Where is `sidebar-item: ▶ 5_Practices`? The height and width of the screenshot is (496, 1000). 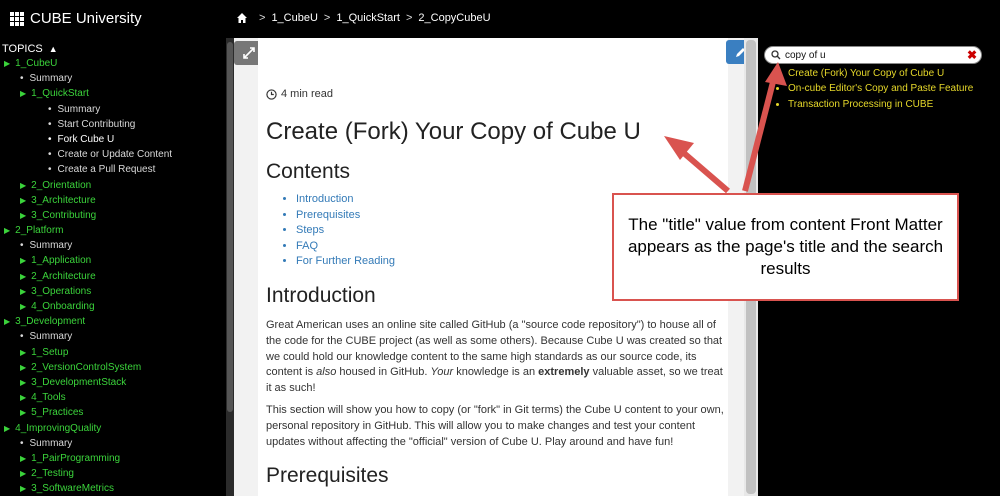 sidebar-item: ▶ 5_Practices is located at coordinates (113, 412).